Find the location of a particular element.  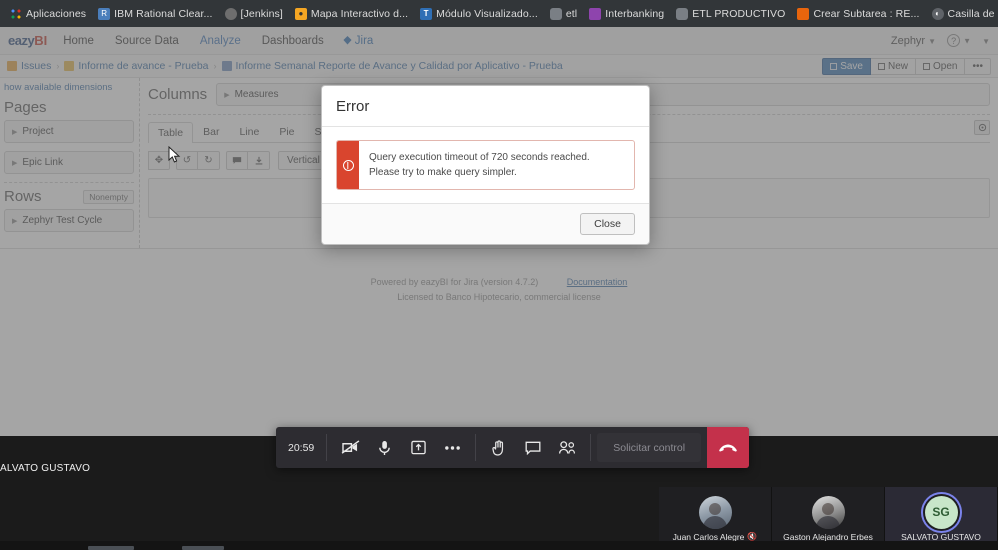

more-options-icon is located at coordinates (452, 447).